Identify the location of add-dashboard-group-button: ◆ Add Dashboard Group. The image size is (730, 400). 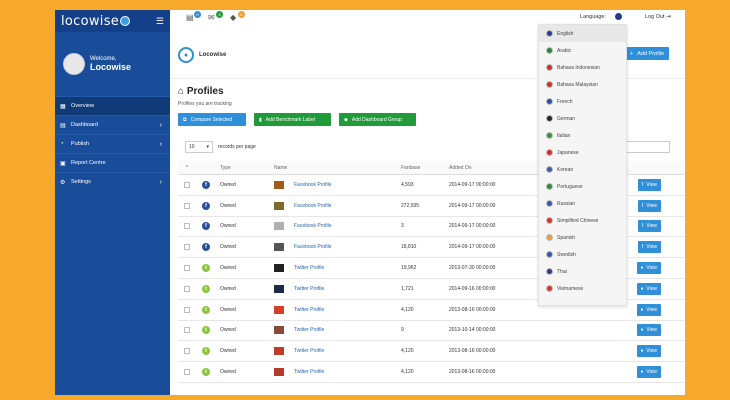
(377, 119).